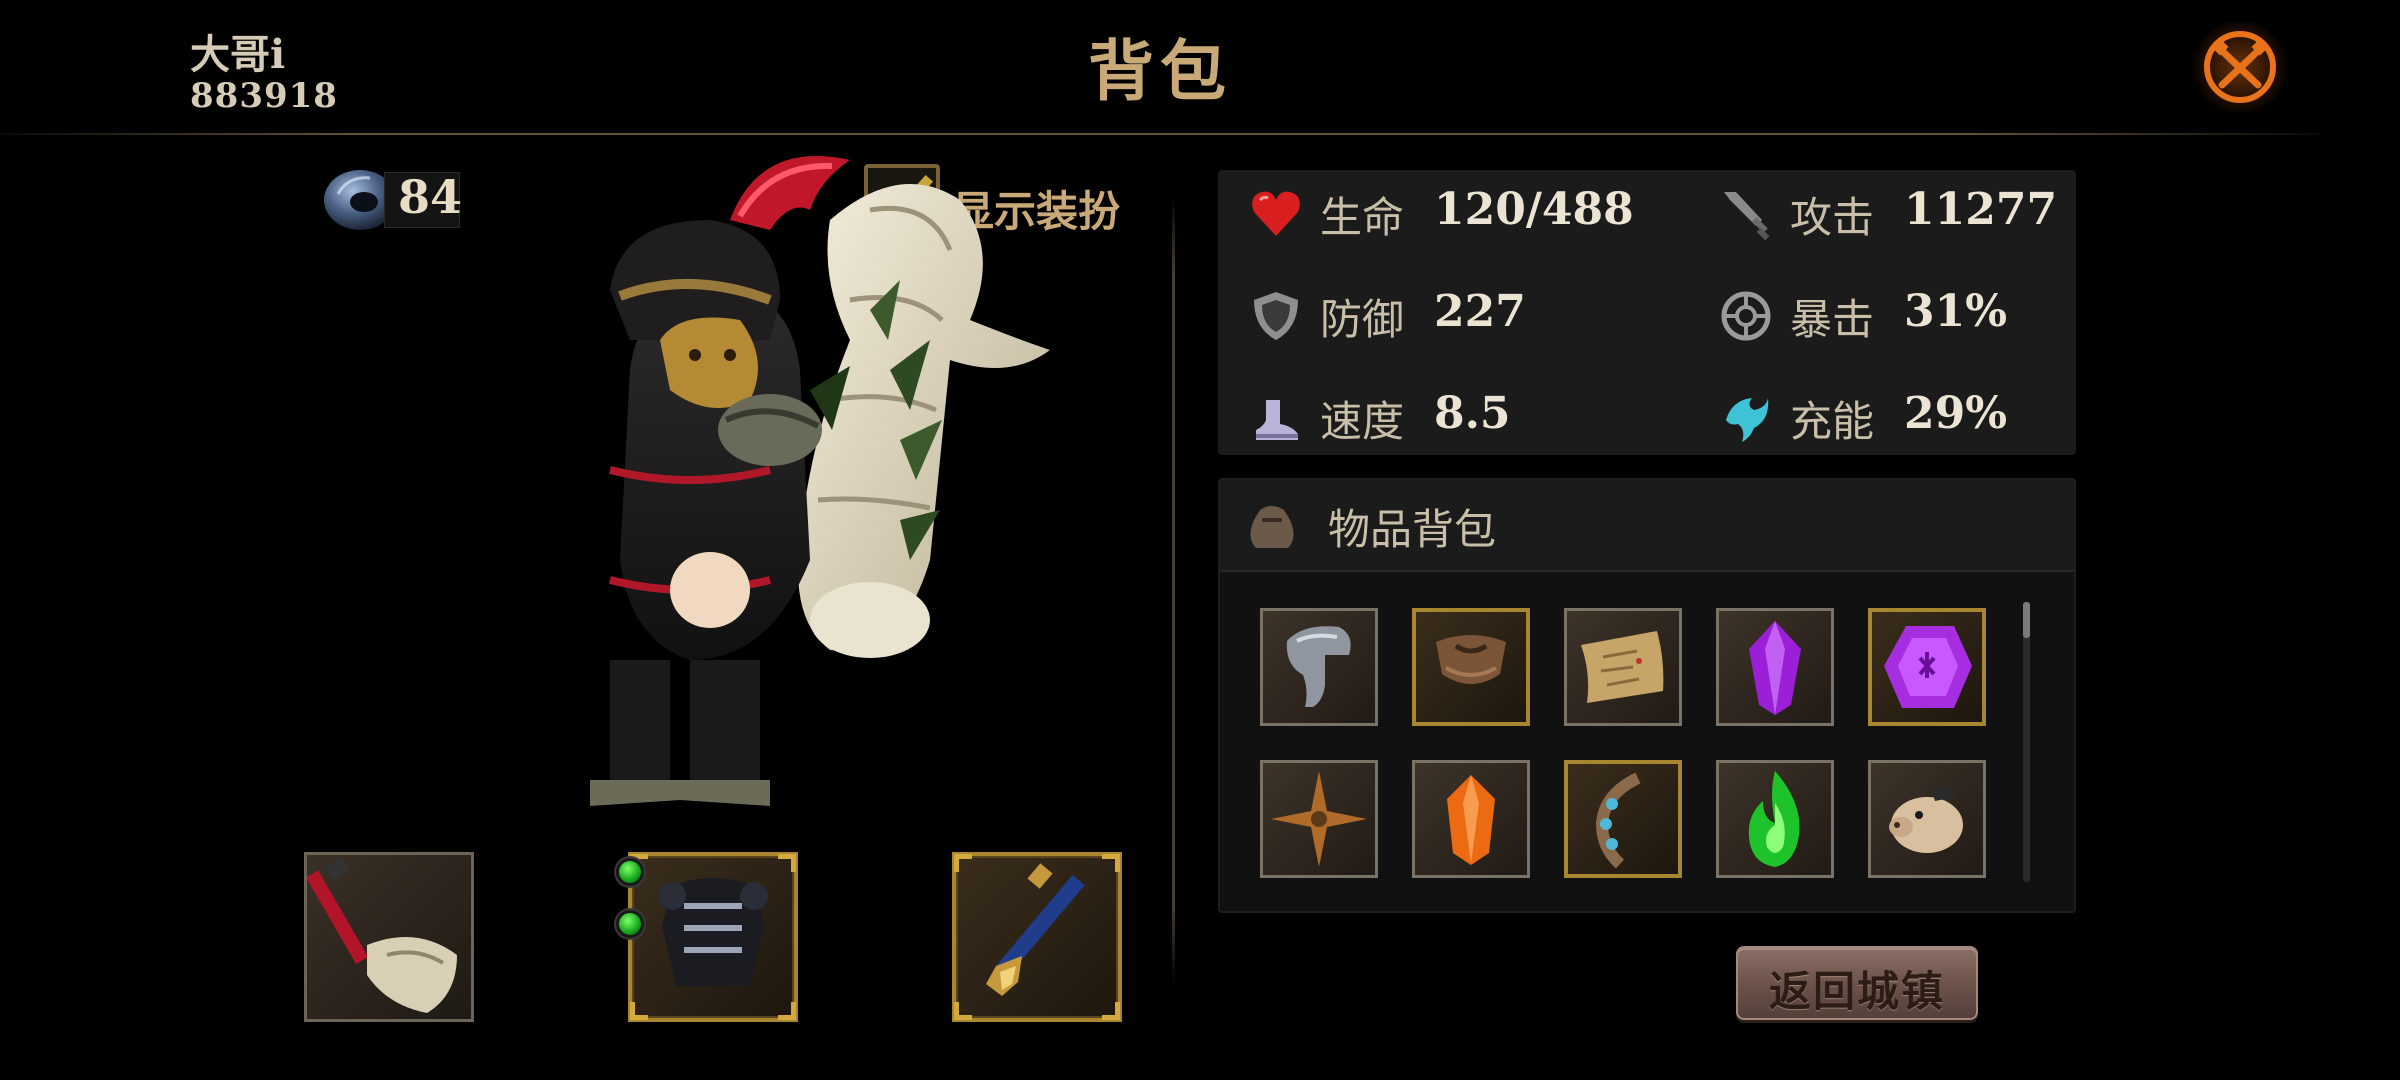  Describe the element at coordinates (264, 96) in the screenshot. I see `player-id: 883918` at that location.